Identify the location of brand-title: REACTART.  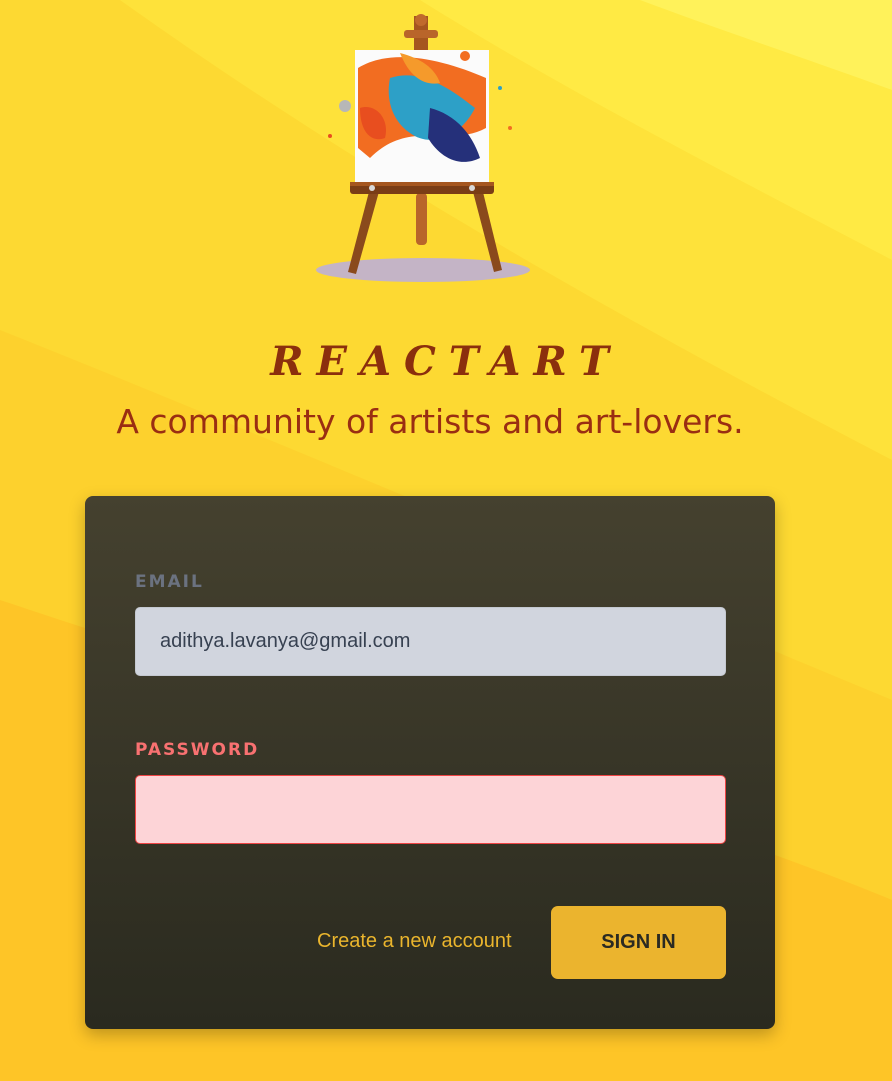
(446, 361).